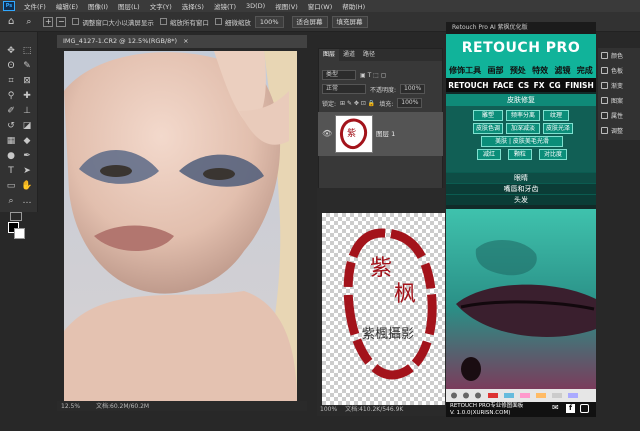  I want to click on category-effects: 特效, so click(540, 70).